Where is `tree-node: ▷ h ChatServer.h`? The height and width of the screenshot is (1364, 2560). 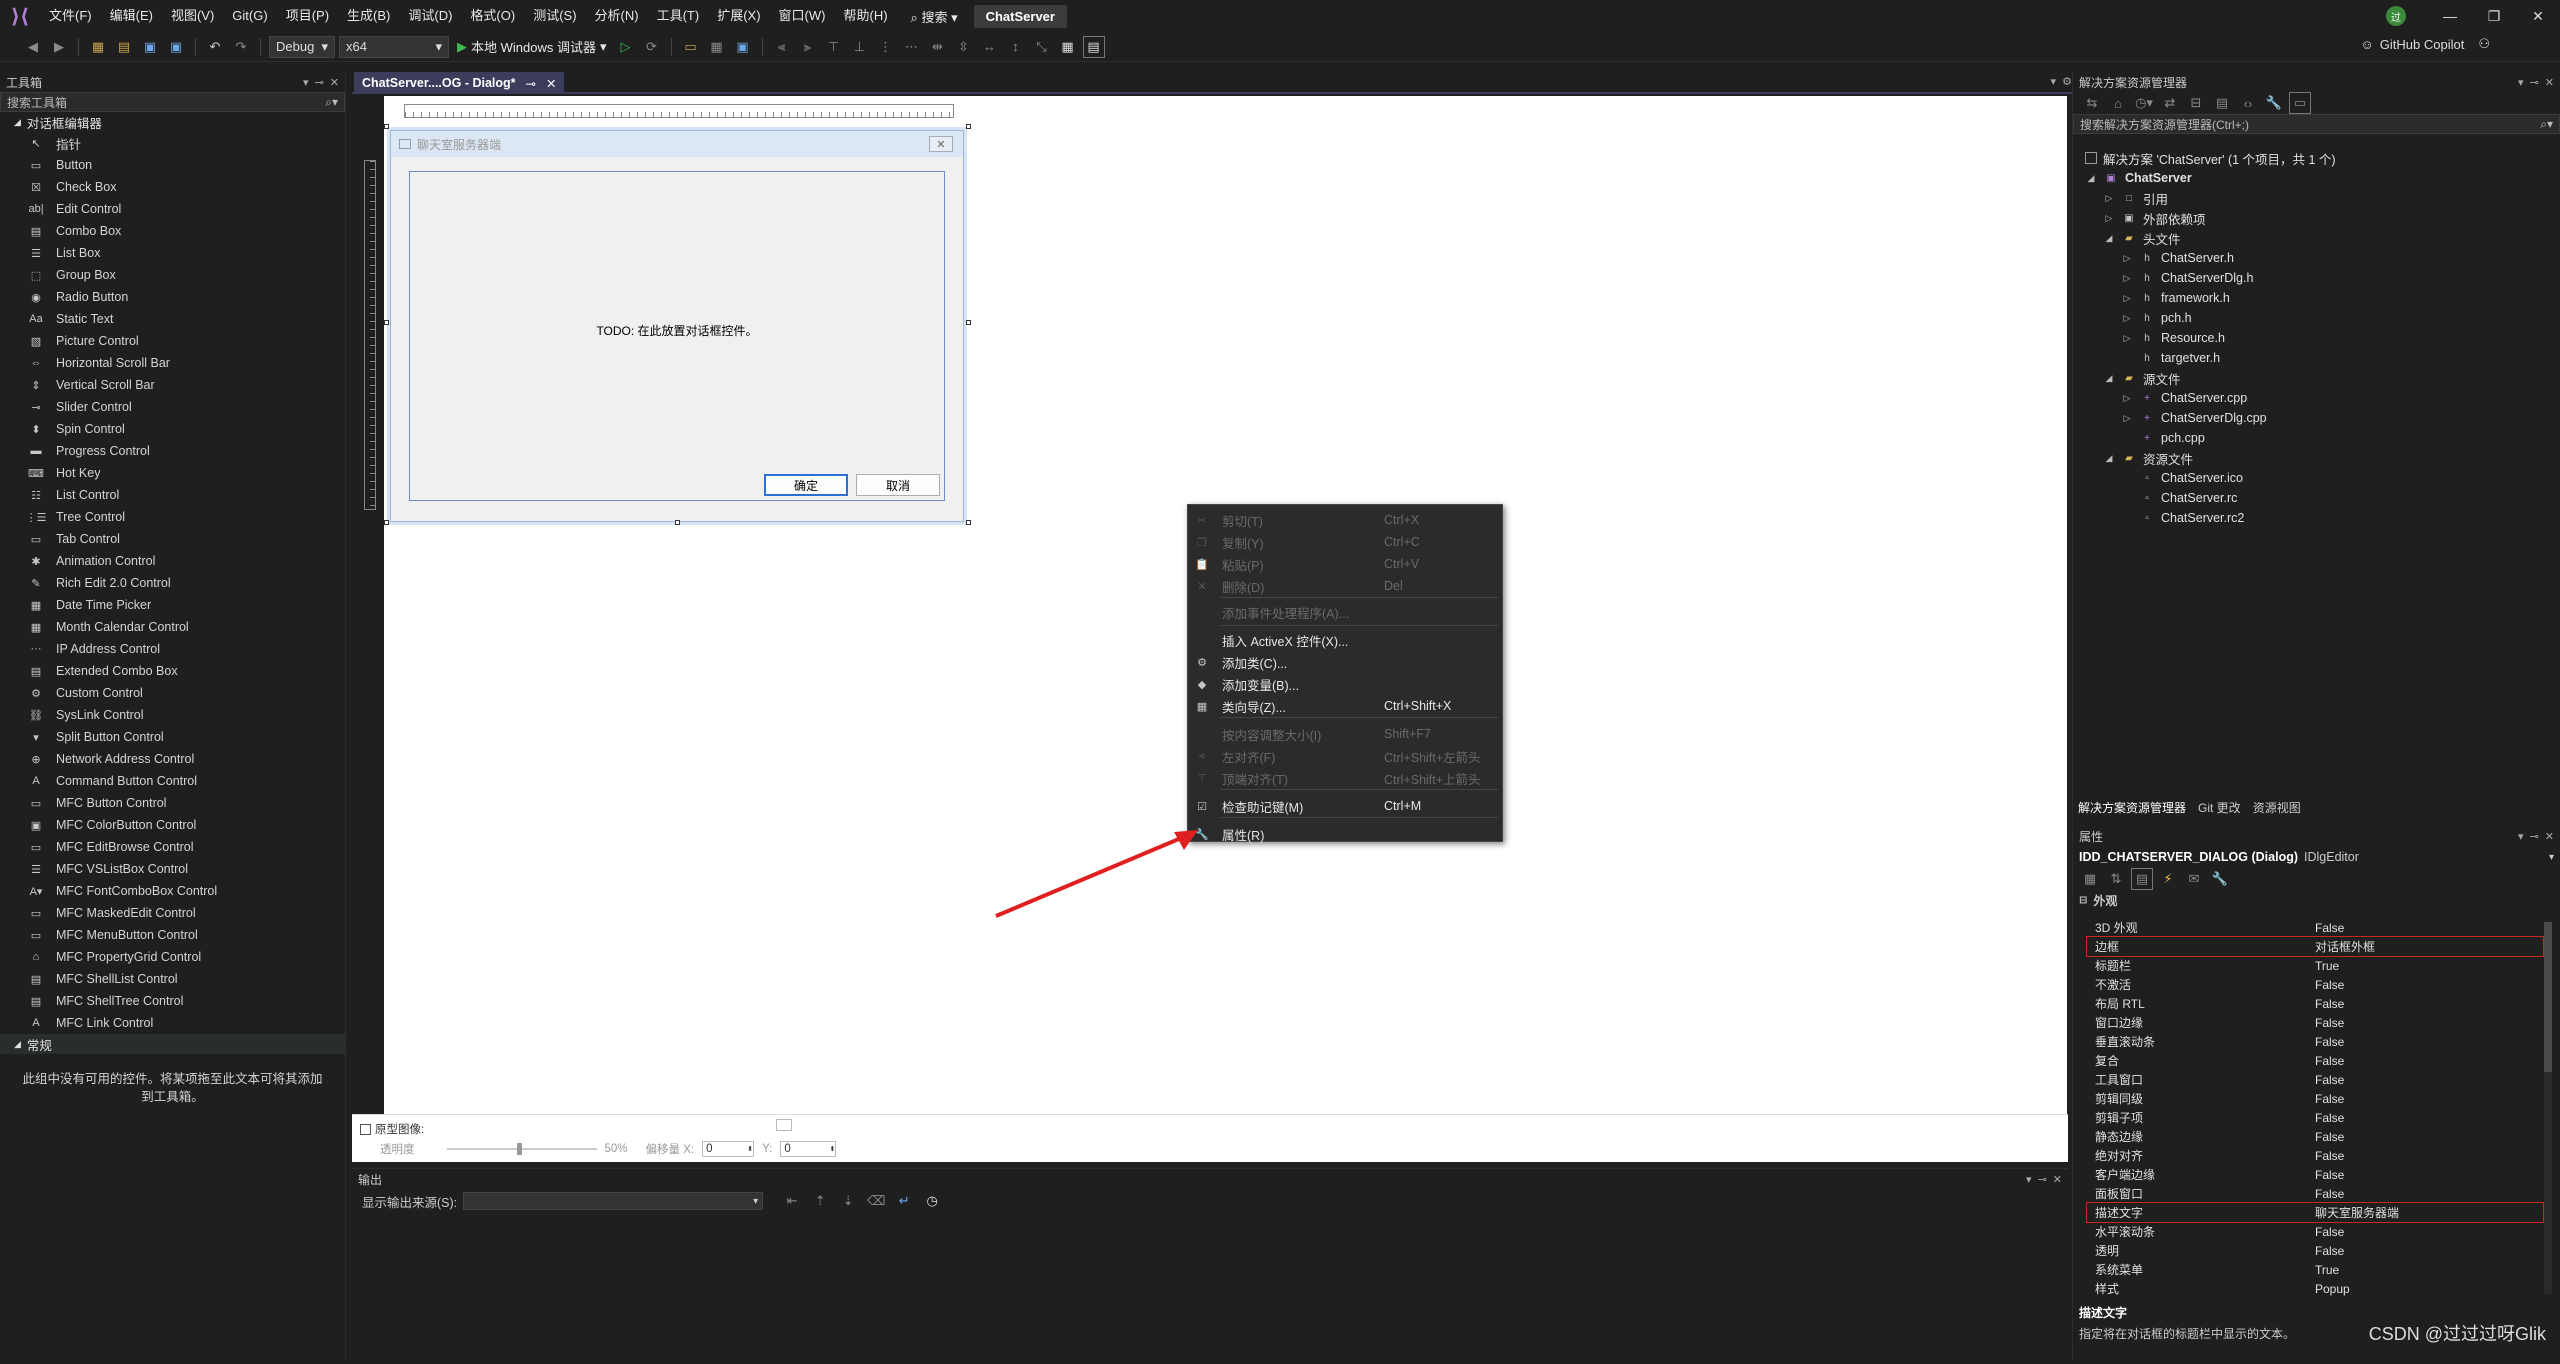
tree-node: ▷ h ChatServer.h is located at coordinates (2177, 258).